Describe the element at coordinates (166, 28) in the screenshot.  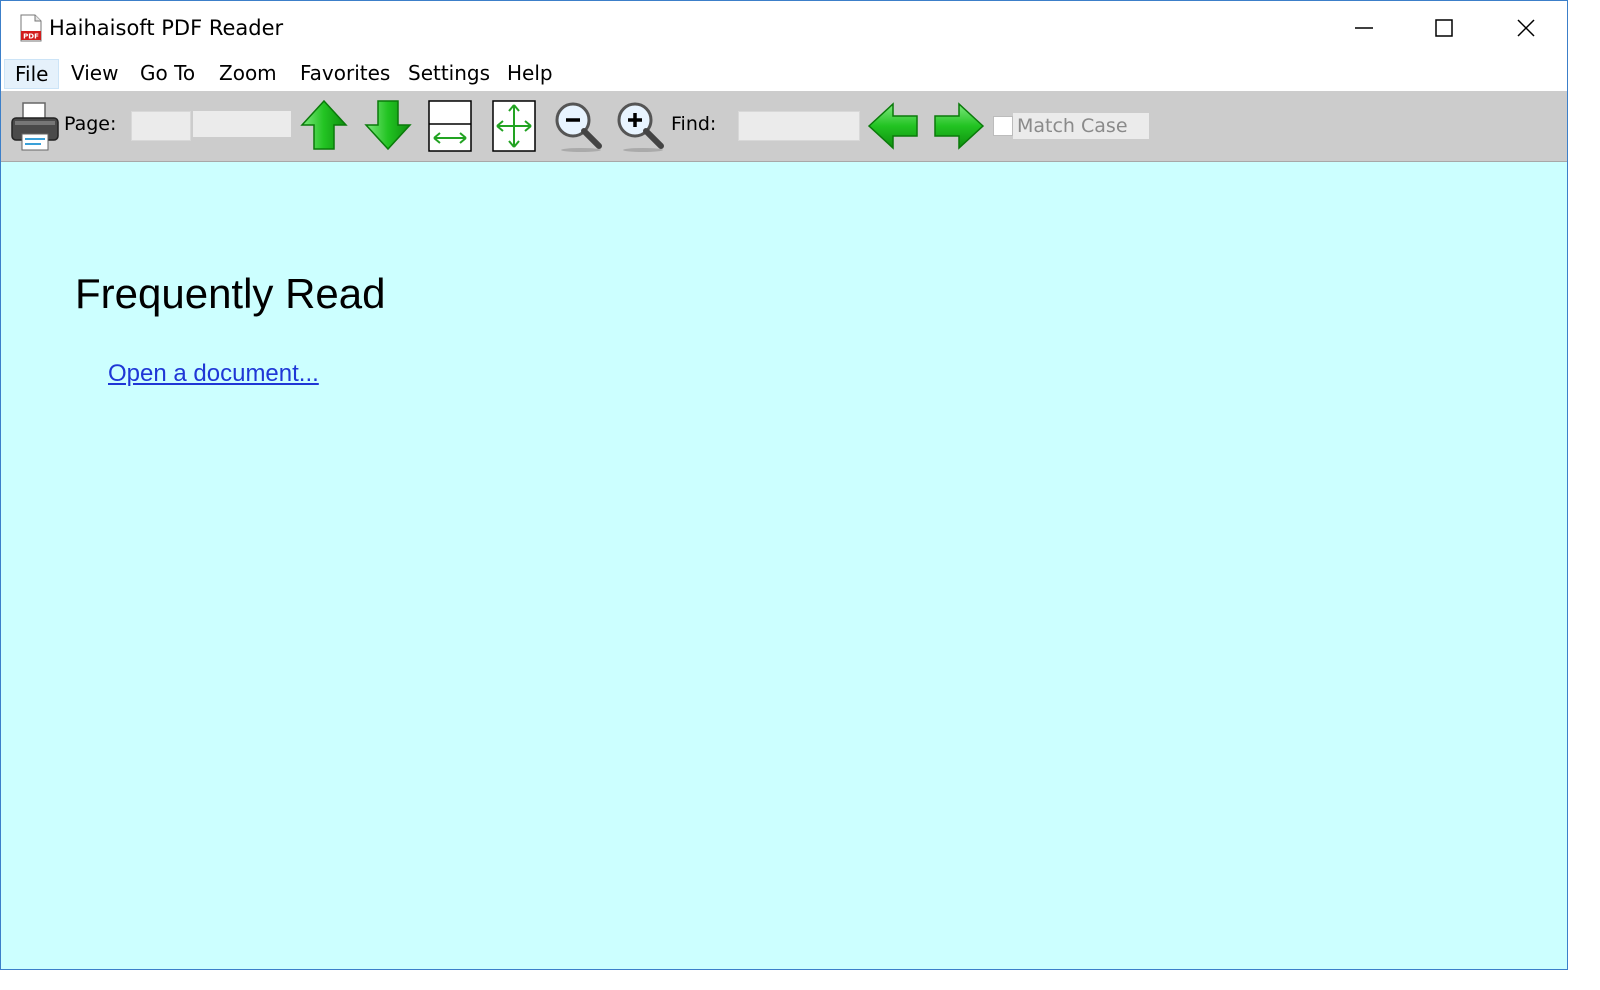
I see `window-title: Haihaisoft PDF Reader` at that location.